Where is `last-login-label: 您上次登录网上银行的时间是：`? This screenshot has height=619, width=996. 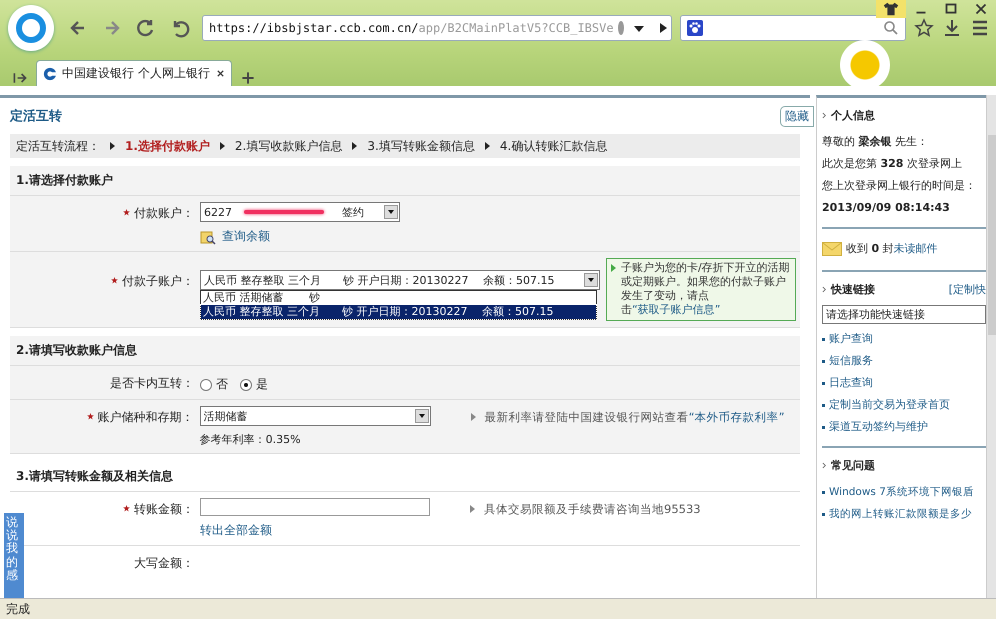
last-login-label: 您上次登录网上银行的时间是： is located at coordinates (899, 186).